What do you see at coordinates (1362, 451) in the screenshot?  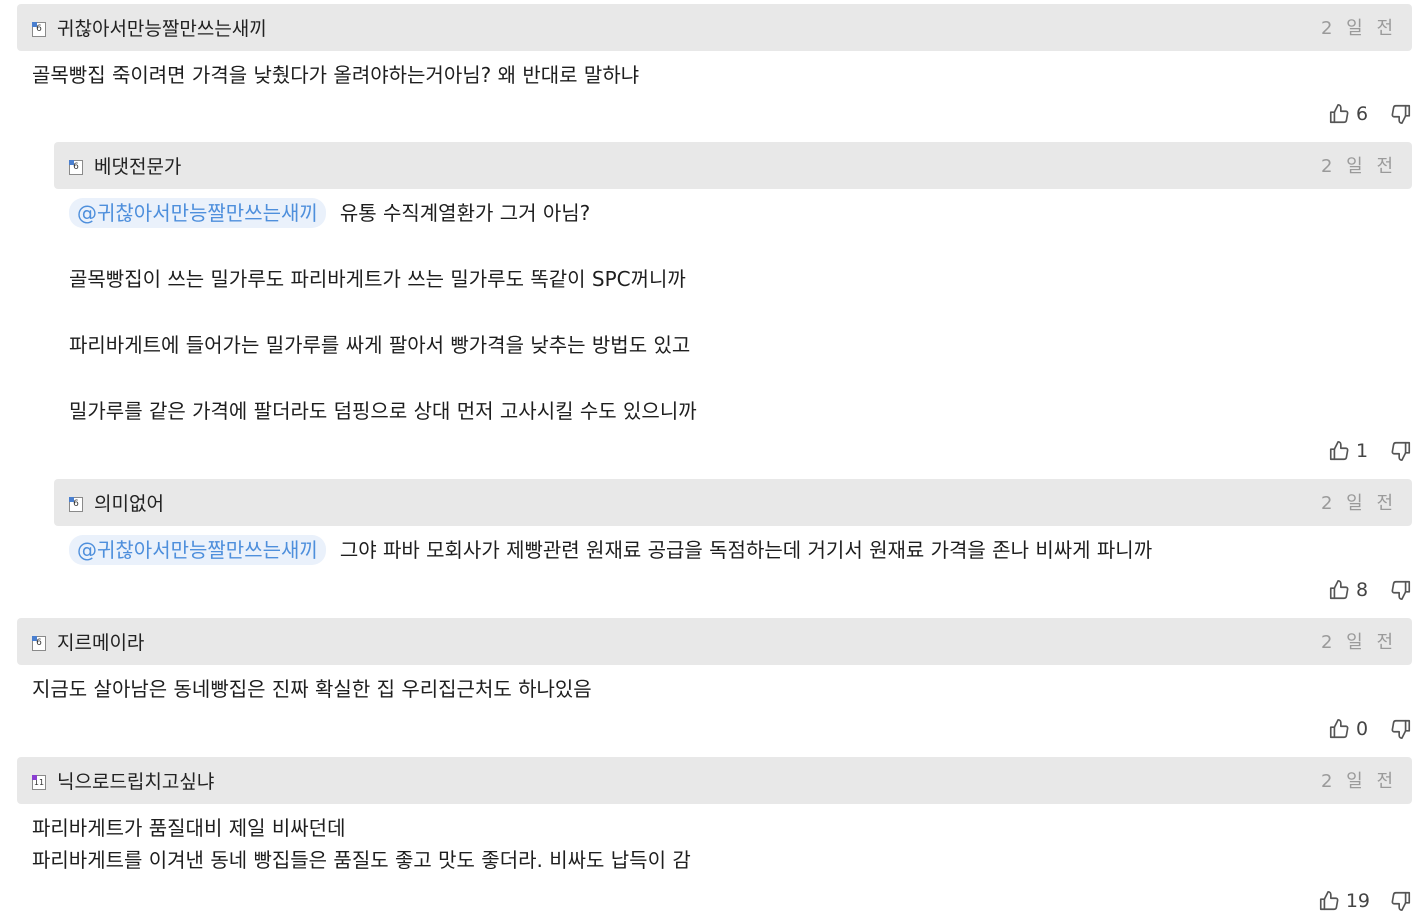 I see `like-count: 1` at bounding box center [1362, 451].